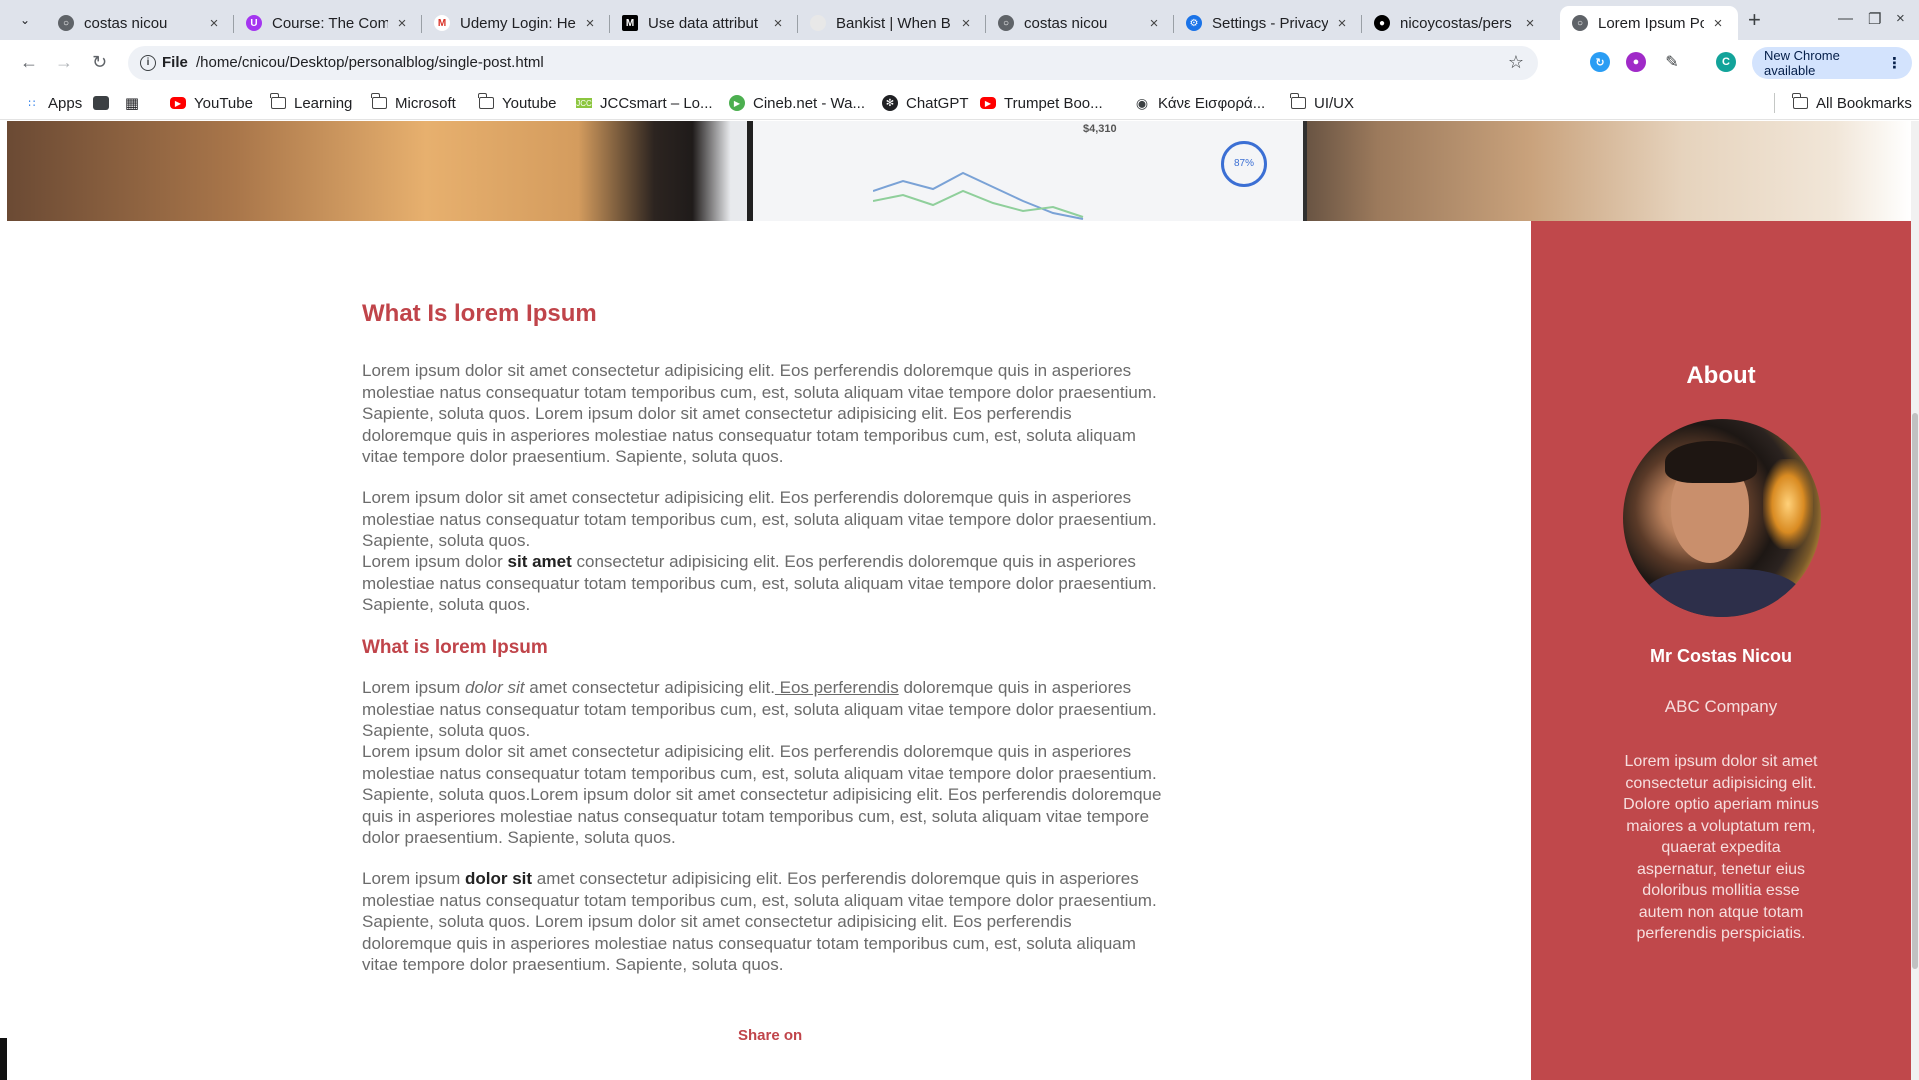 The height and width of the screenshot is (1080, 1919). Describe the element at coordinates (1721, 706) in the screenshot. I see `author-company: ABC Company` at that location.